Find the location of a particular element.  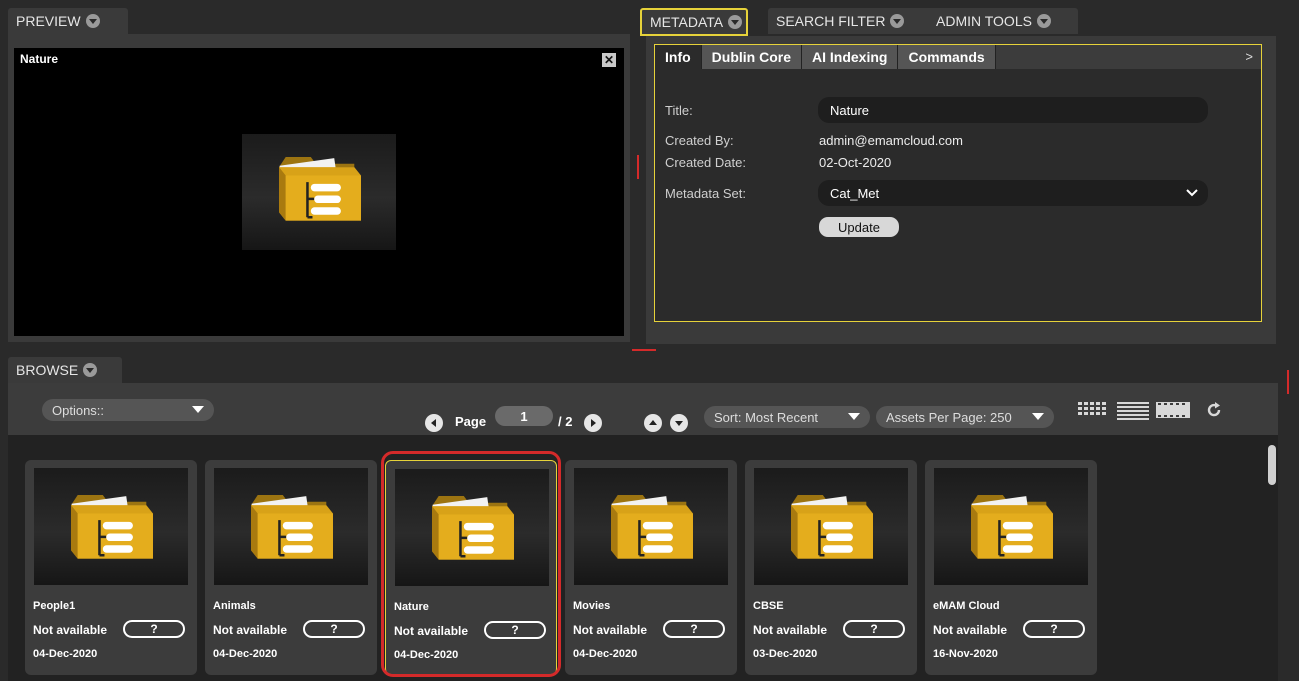

subtab-info: Info is located at coordinates (678, 57).